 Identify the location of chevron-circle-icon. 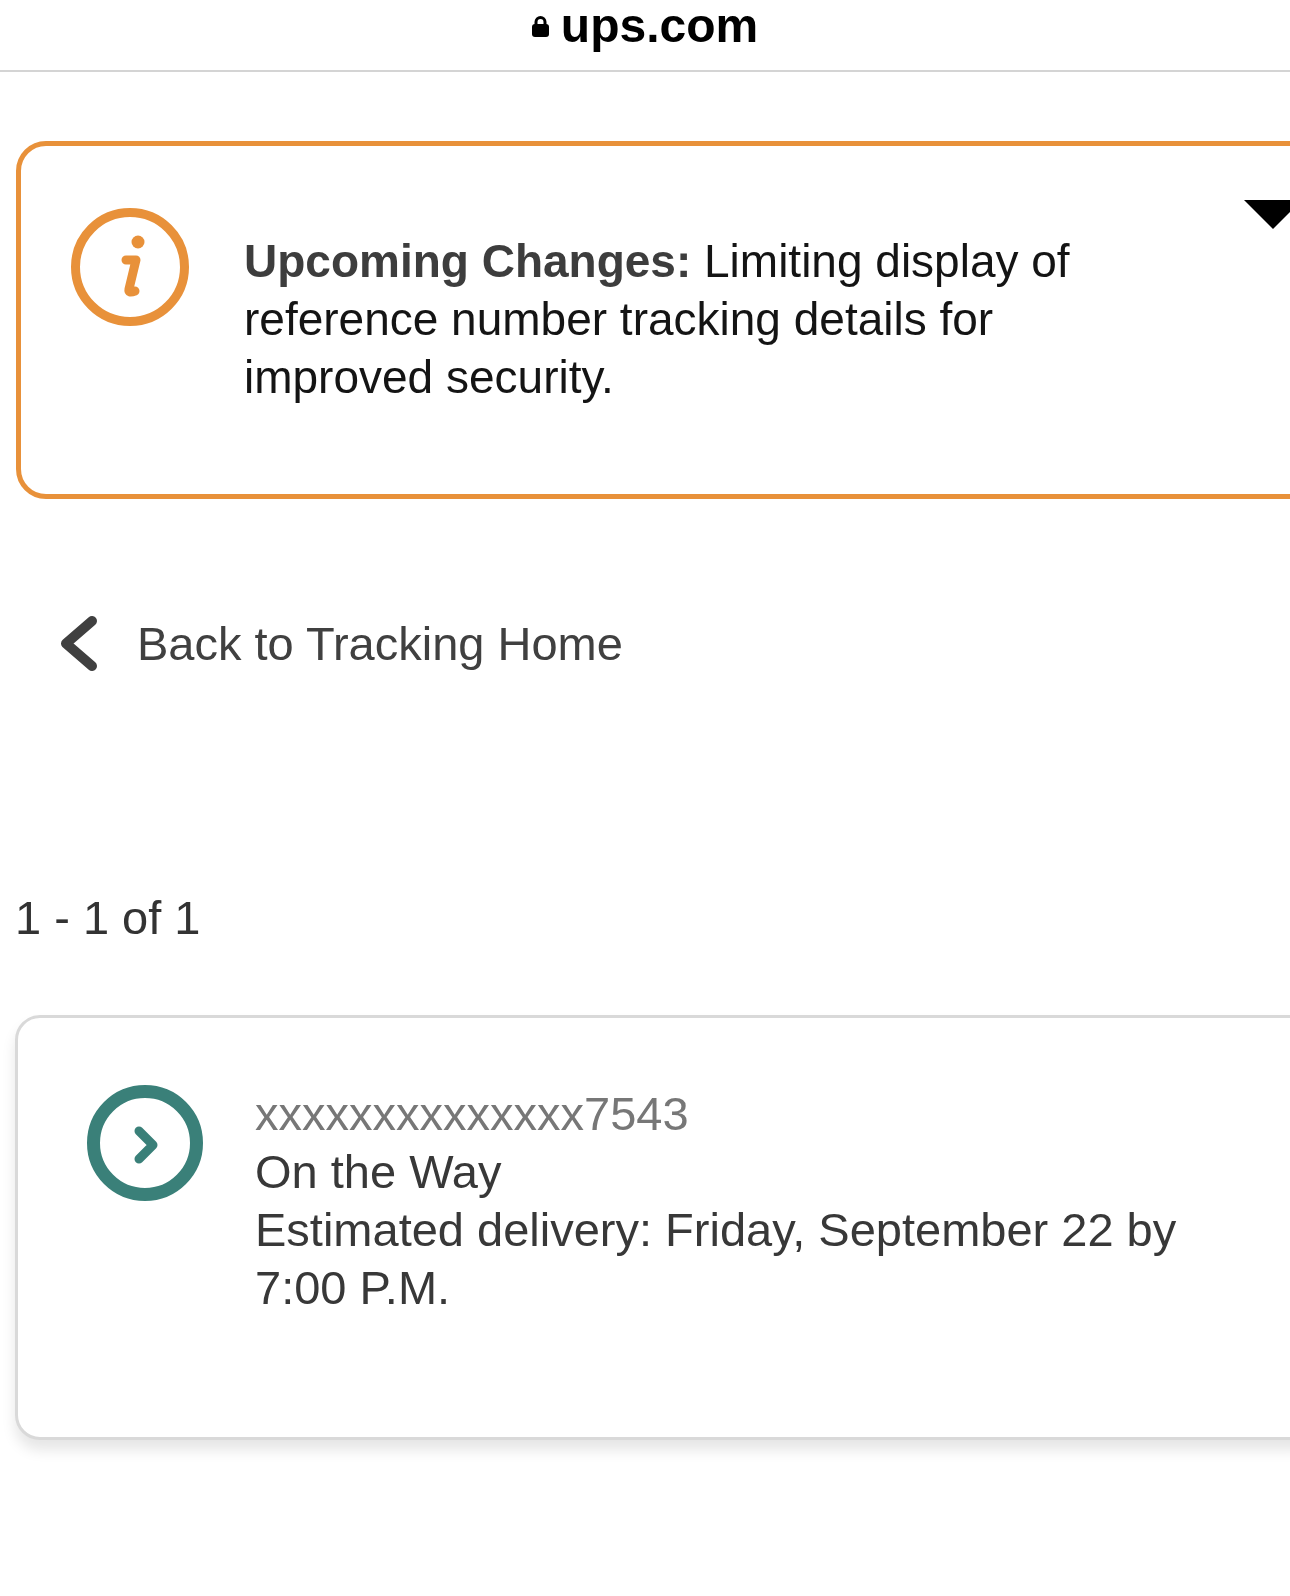
(145, 1143).